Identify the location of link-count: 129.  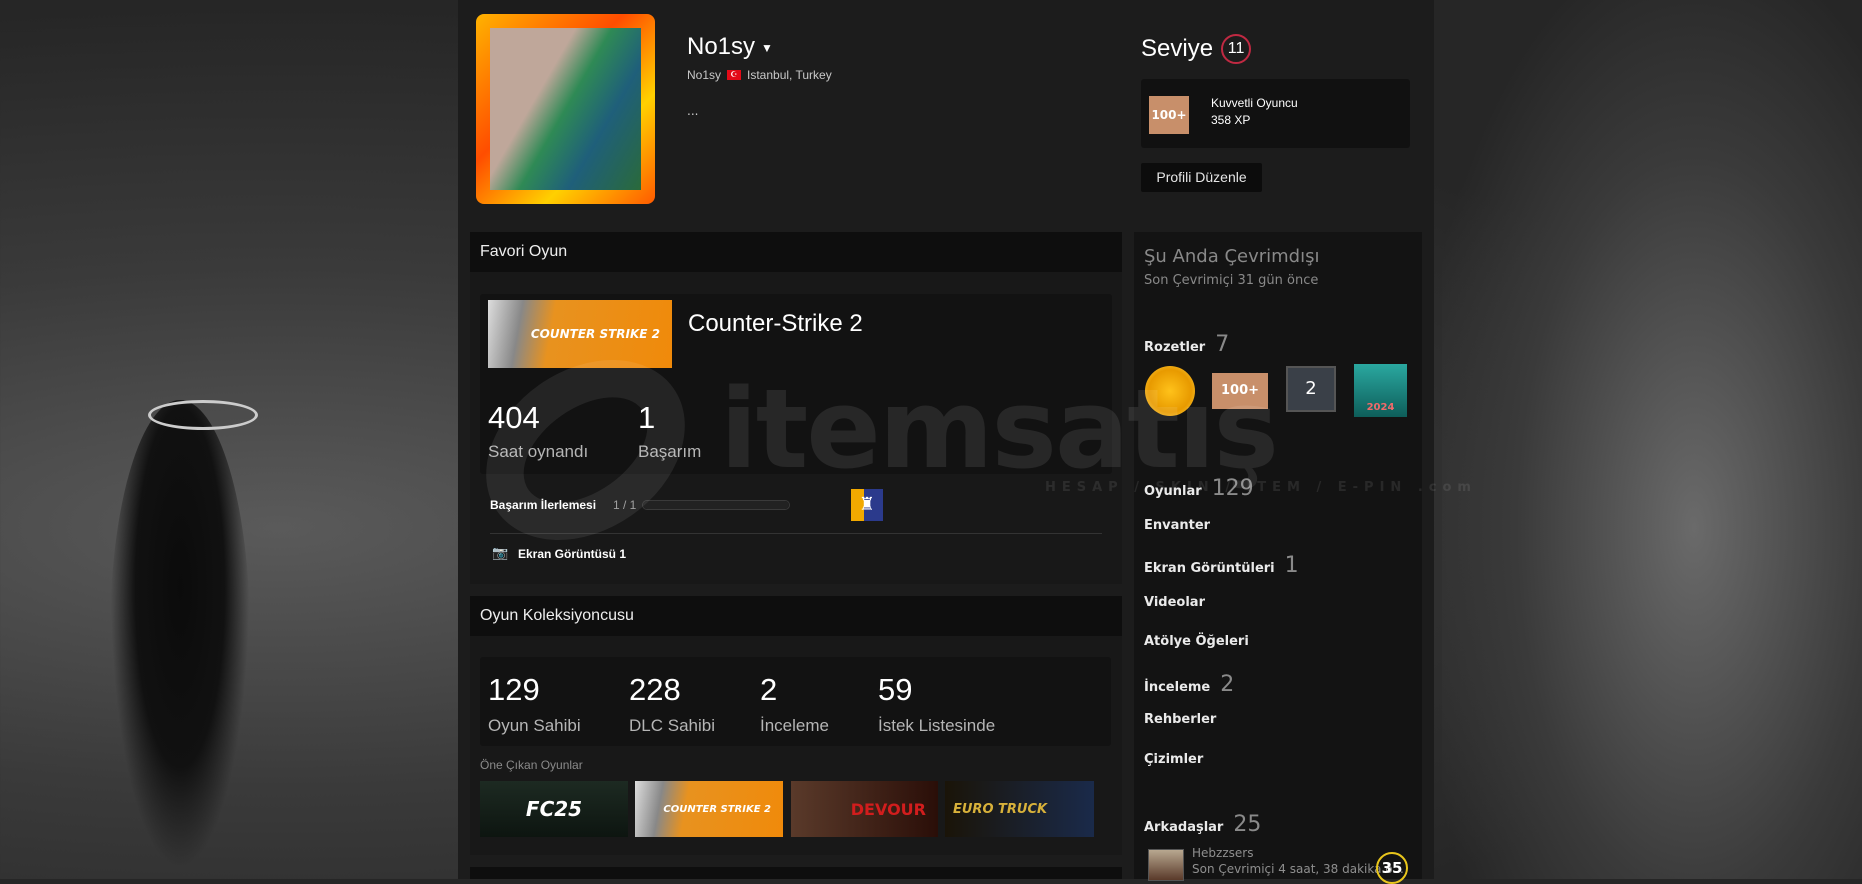
(1232, 488).